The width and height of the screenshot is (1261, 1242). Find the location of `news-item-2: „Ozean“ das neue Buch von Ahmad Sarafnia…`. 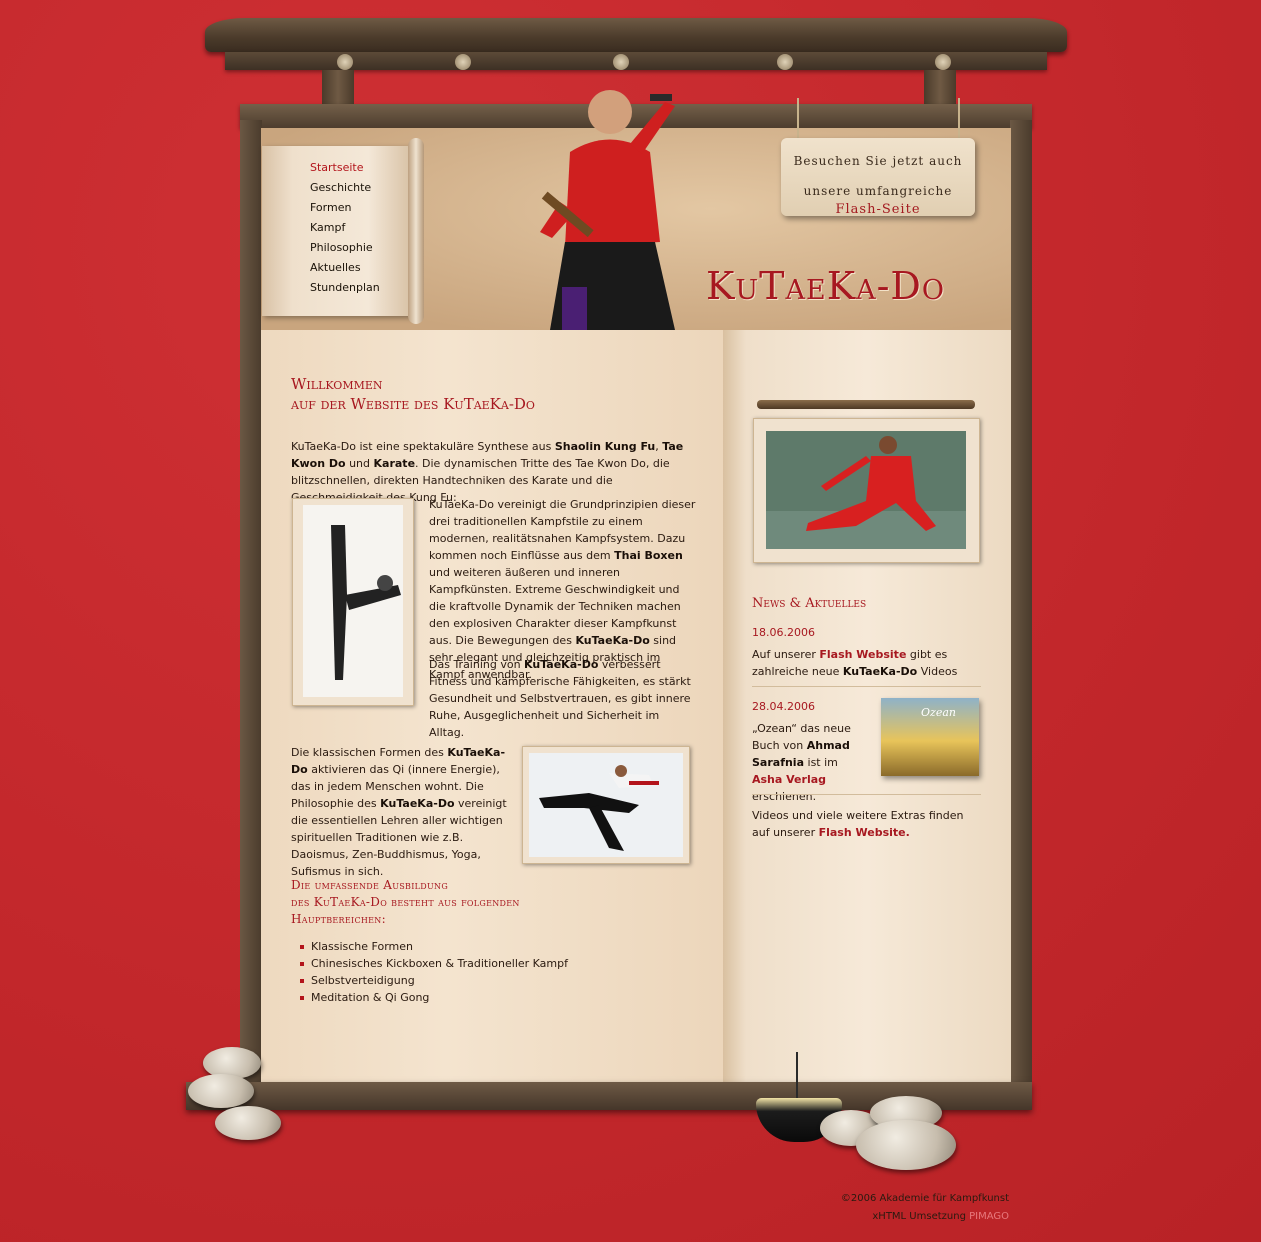

news-item-2: „Ozean“ das neue Buch von Ahmad Sarafnia… is located at coordinates (801, 762).